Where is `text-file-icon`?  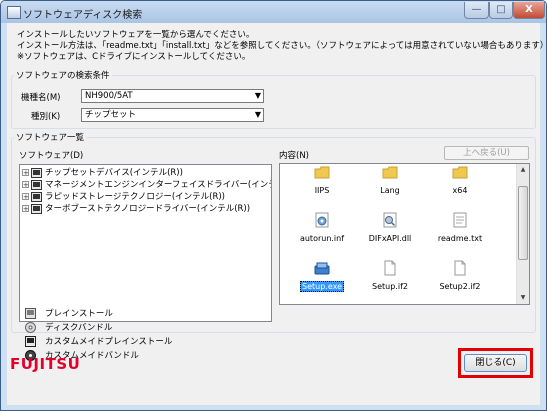
text-file-icon is located at coordinates (460, 220).